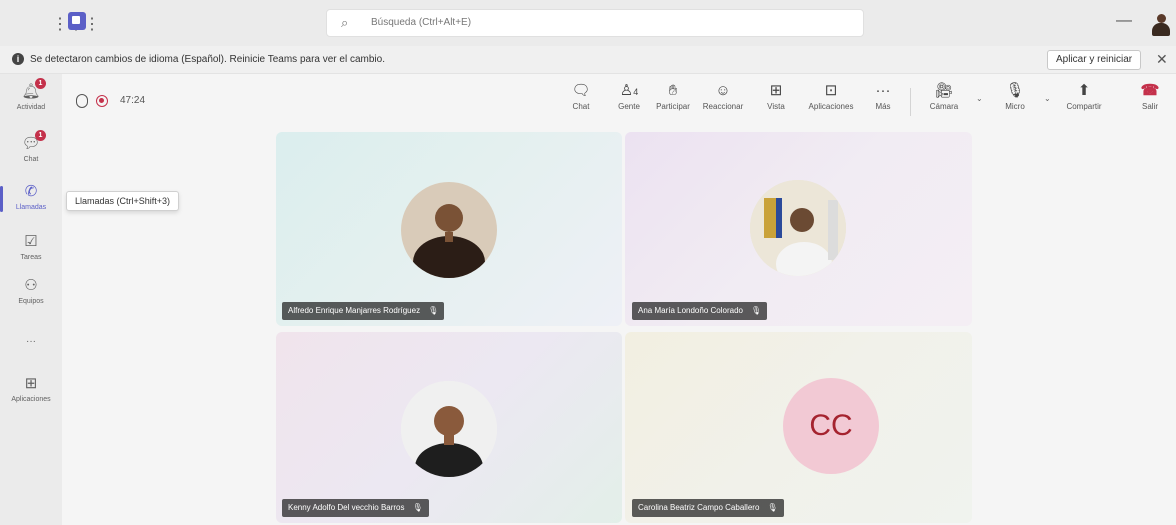  Describe the element at coordinates (40, 135) in the screenshot. I see `chat-badge: 1` at that location.